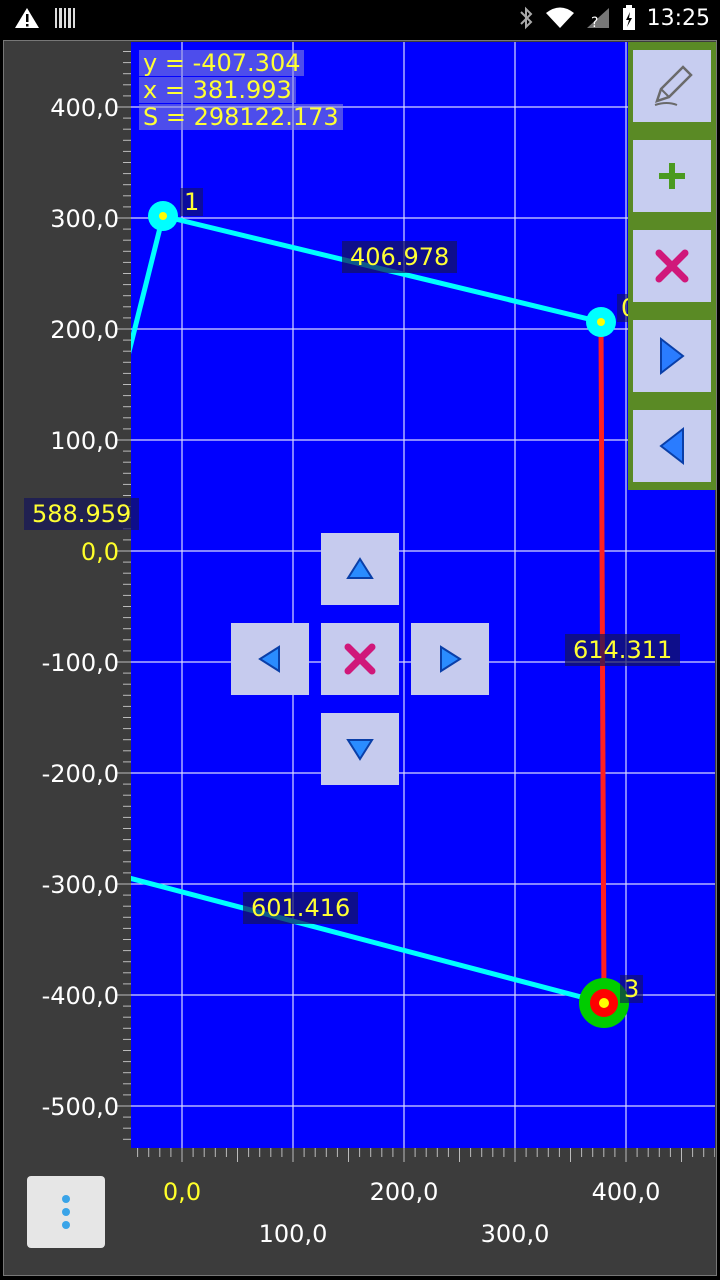 The width and height of the screenshot is (720, 1280). I want to click on x-tick-label: 300,0, so click(515, 1234).